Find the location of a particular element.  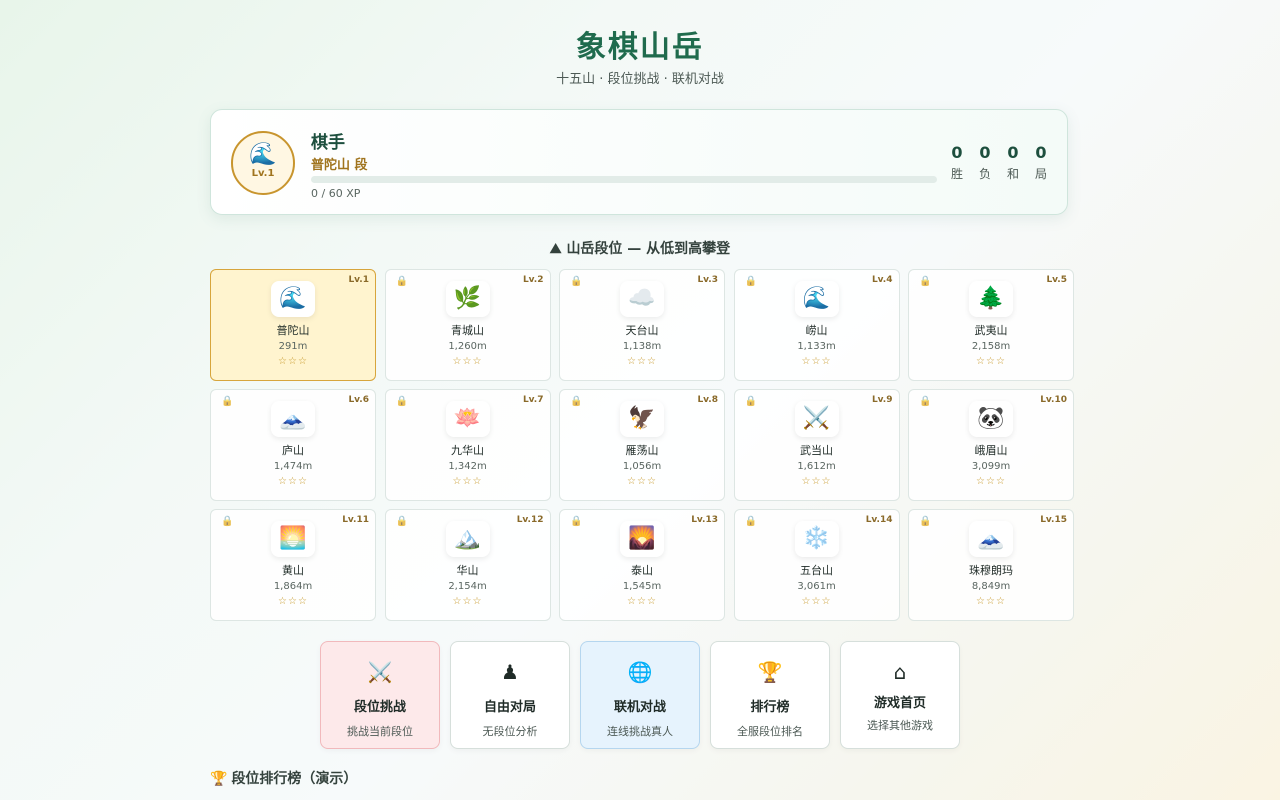

action-label: 段位挑战 is located at coordinates (379, 707).